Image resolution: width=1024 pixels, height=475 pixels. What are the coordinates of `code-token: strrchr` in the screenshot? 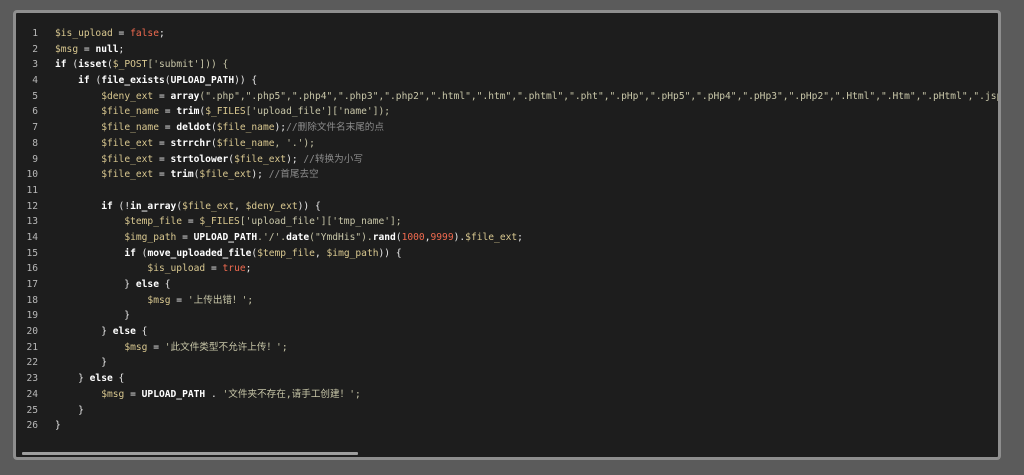 It's located at (190, 143).